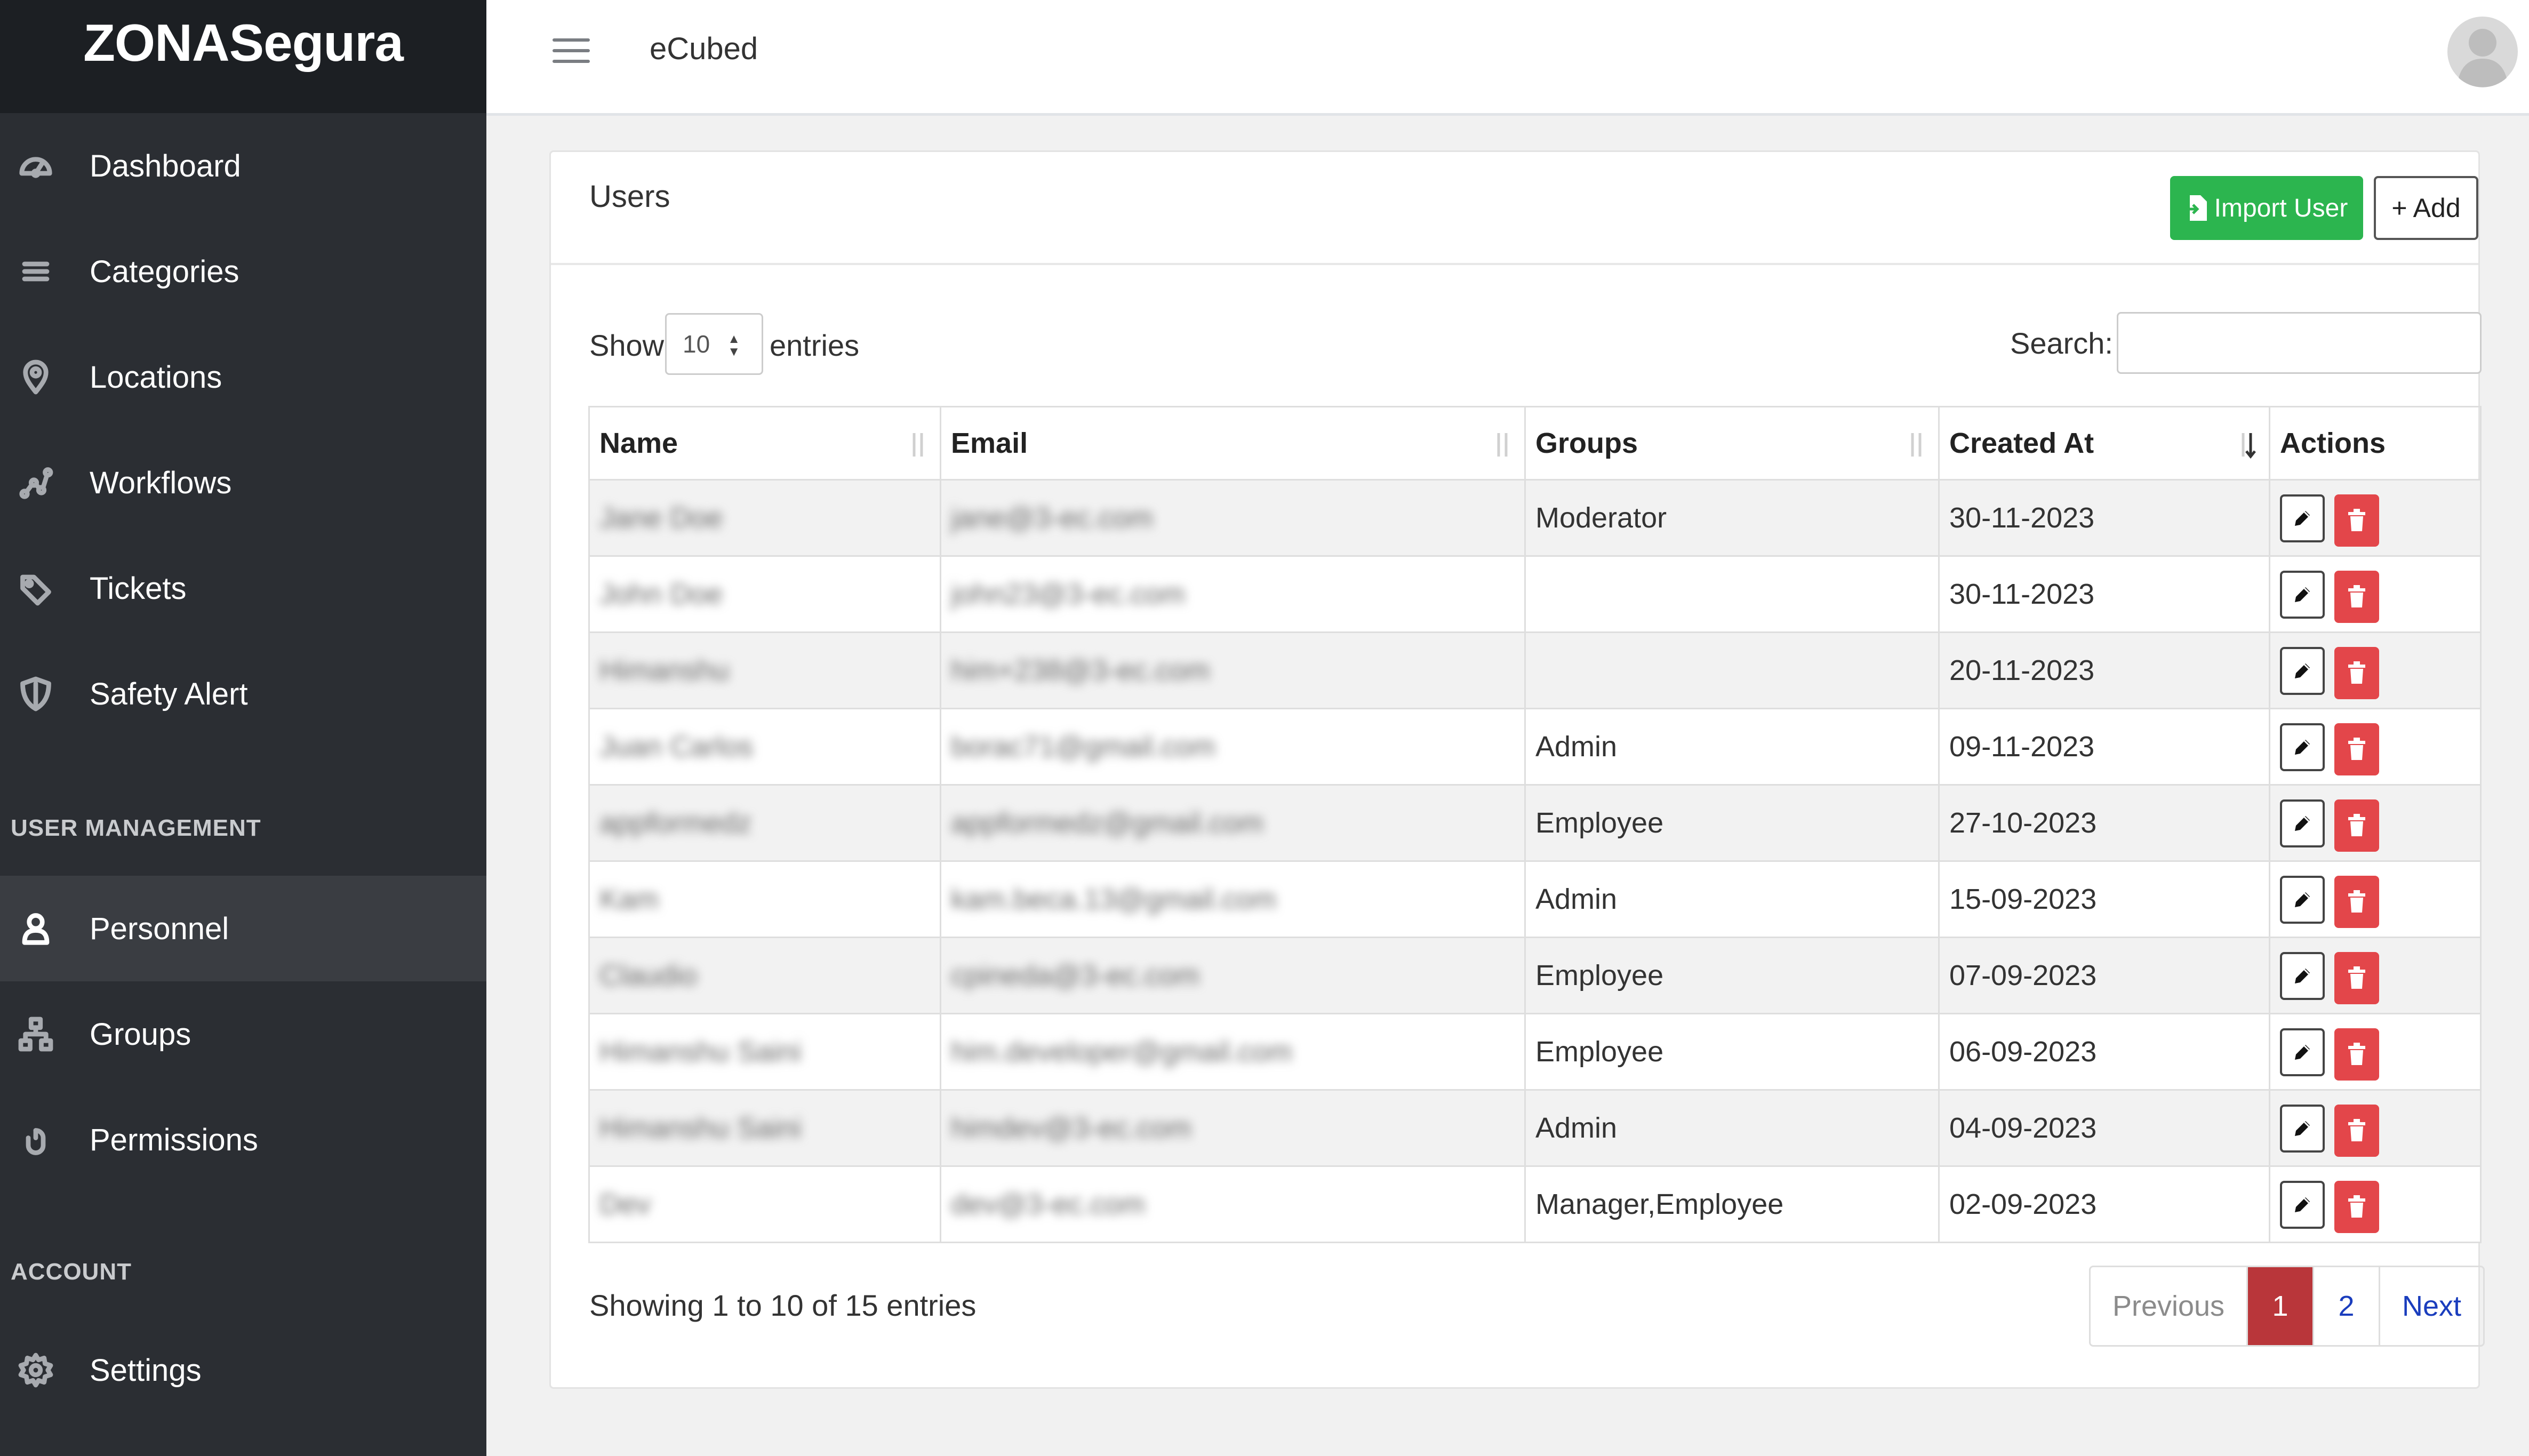 Image resolution: width=2529 pixels, height=1456 pixels. I want to click on page-2-button: 2, so click(2345, 1306).